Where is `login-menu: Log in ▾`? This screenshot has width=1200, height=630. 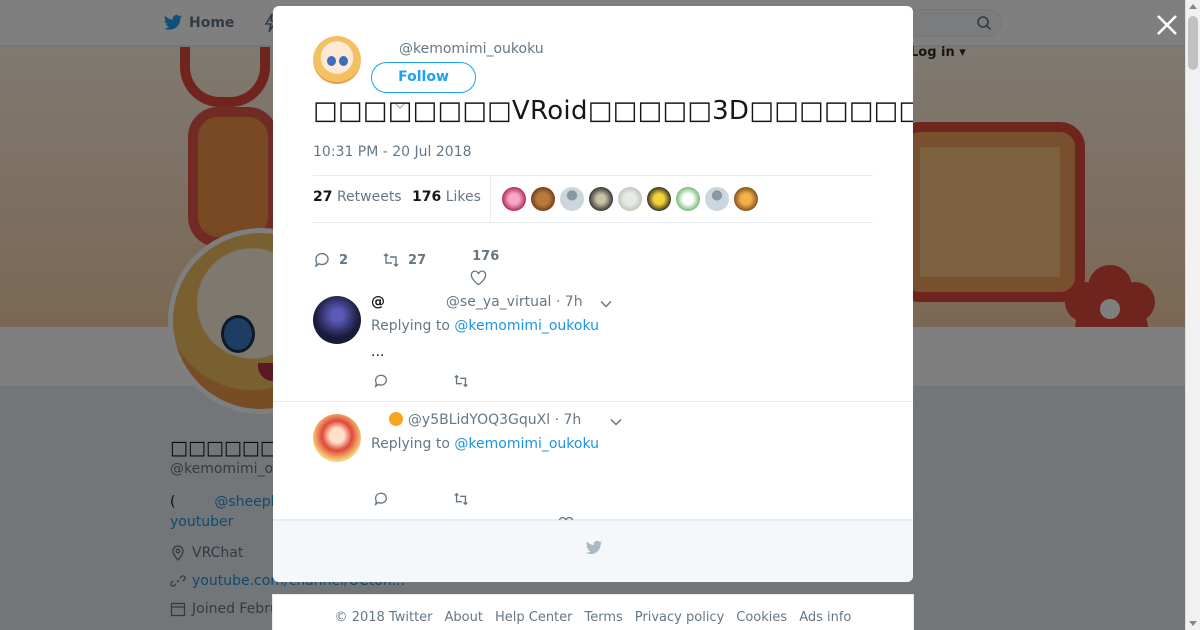
login-menu: Log in ▾ is located at coordinates (938, 52).